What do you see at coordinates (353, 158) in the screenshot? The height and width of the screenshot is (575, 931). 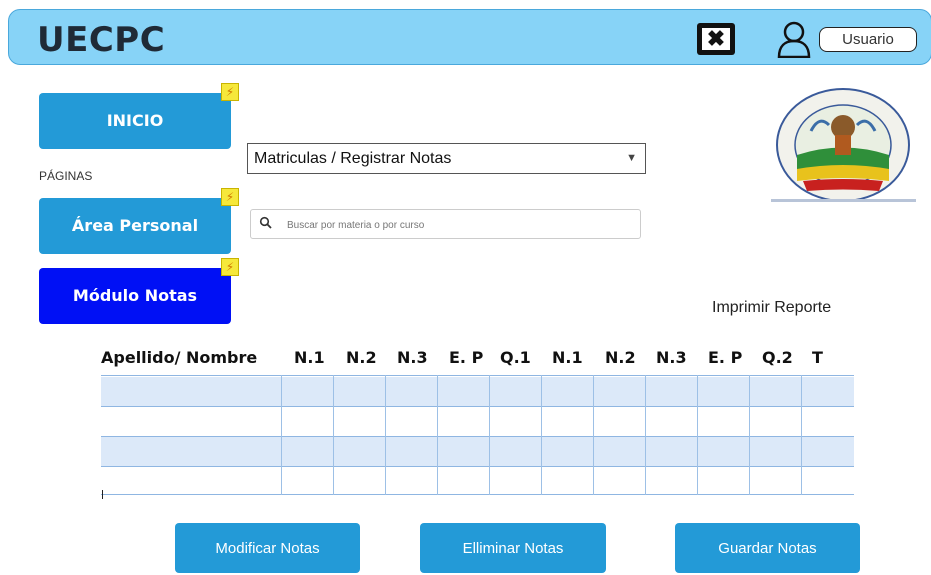 I see `module-select-value: Matriculas / Registrar Notas` at bounding box center [353, 158].